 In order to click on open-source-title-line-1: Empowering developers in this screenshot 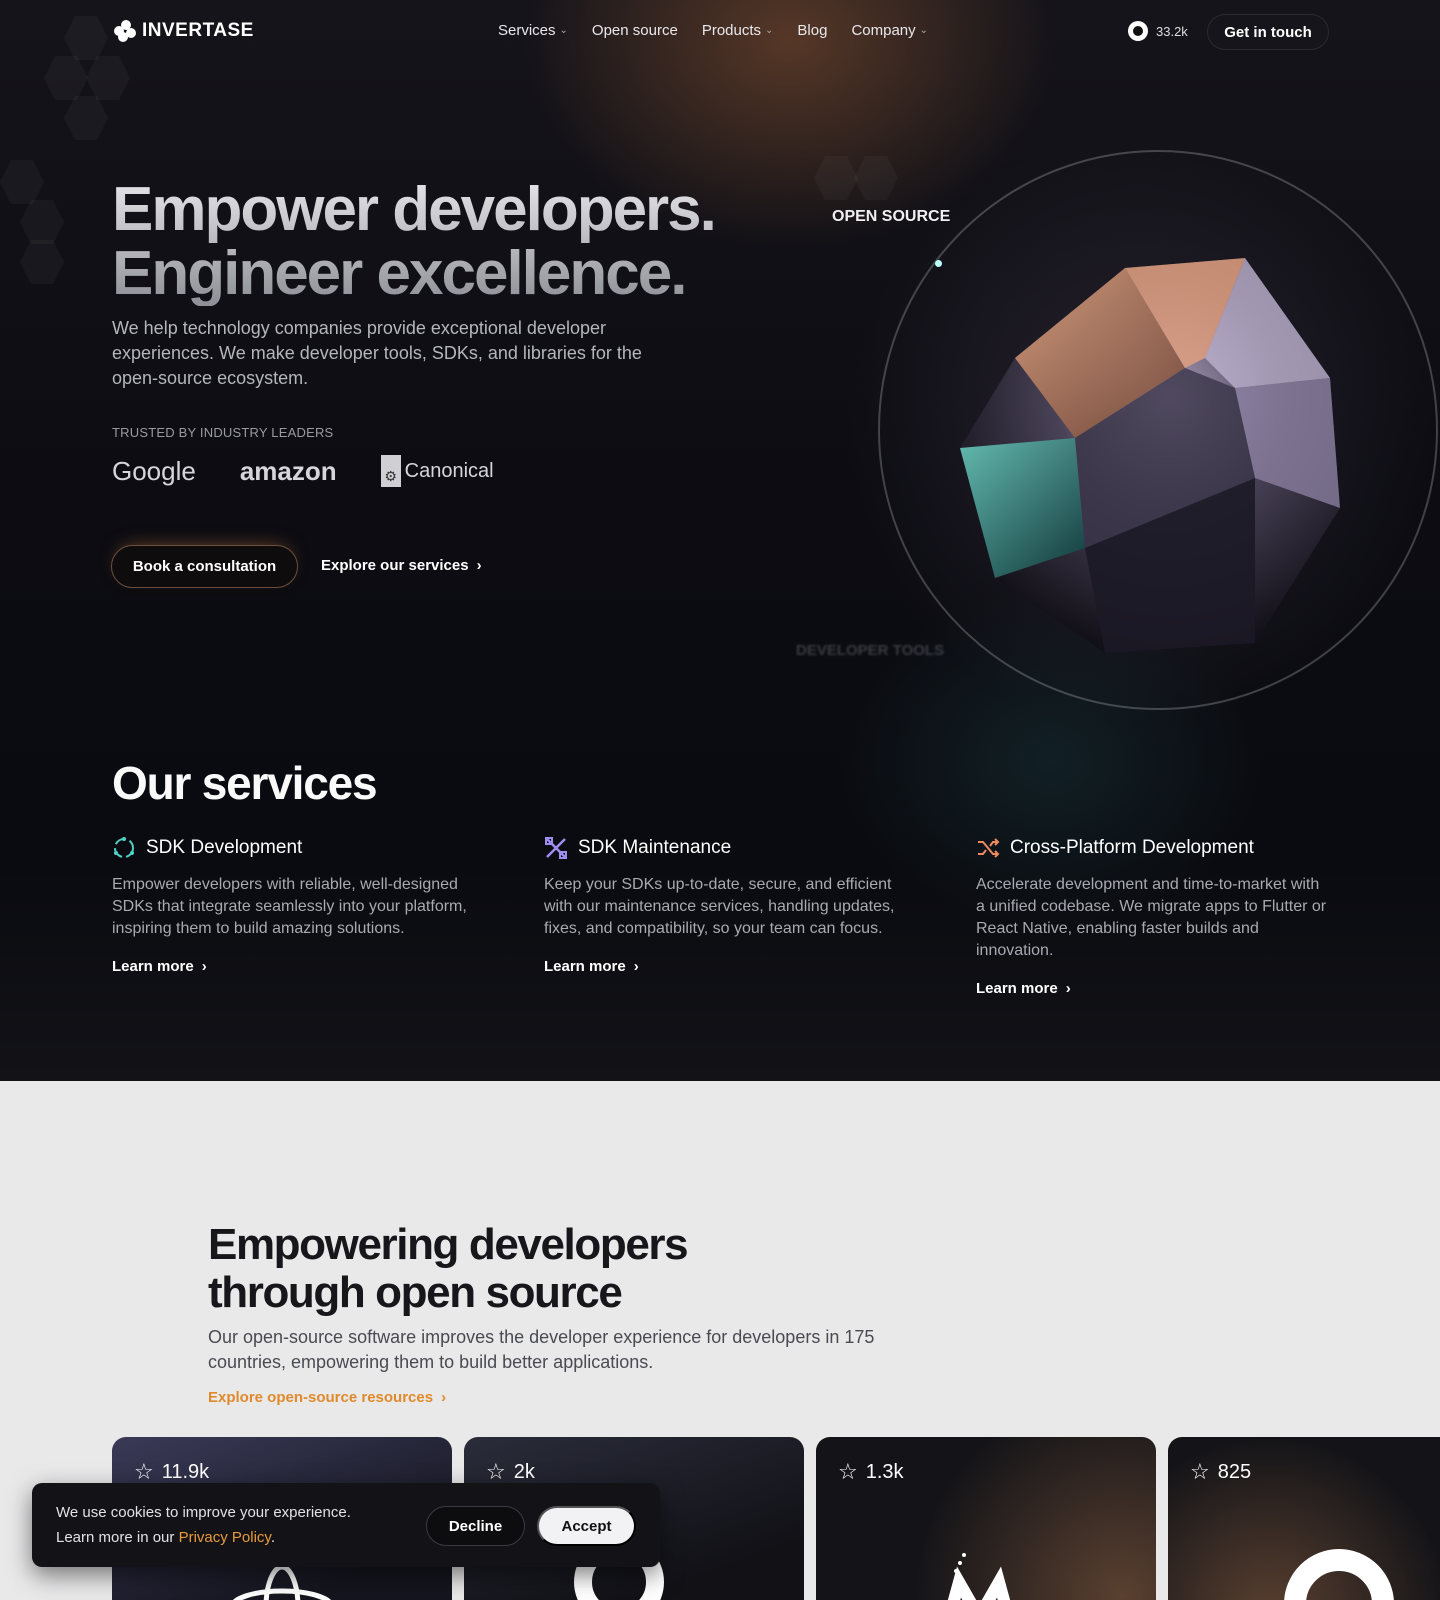, I will do `click(448, 1244)`.